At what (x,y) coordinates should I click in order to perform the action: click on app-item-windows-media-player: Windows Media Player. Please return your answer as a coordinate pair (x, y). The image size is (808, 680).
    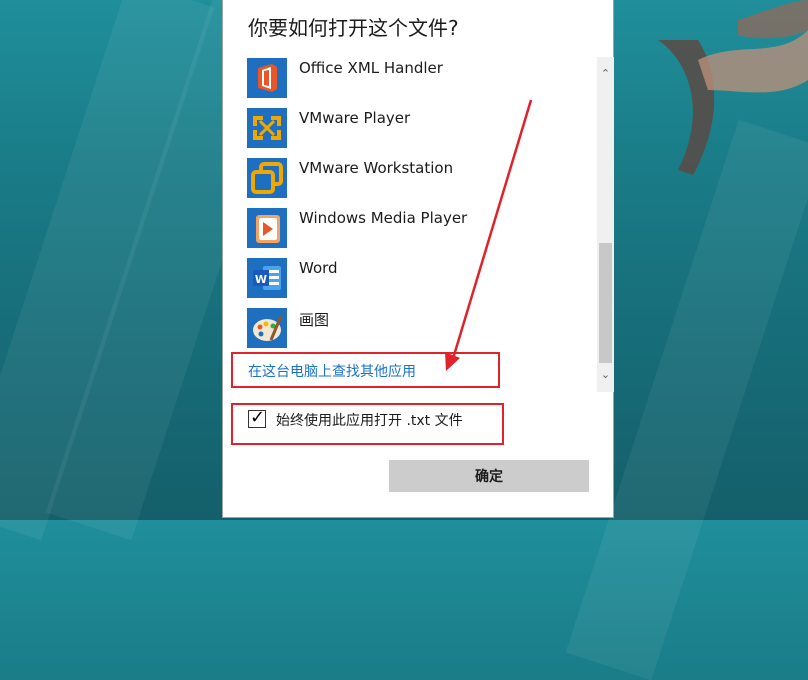
    Looking at the image, I should click on (417, 227).